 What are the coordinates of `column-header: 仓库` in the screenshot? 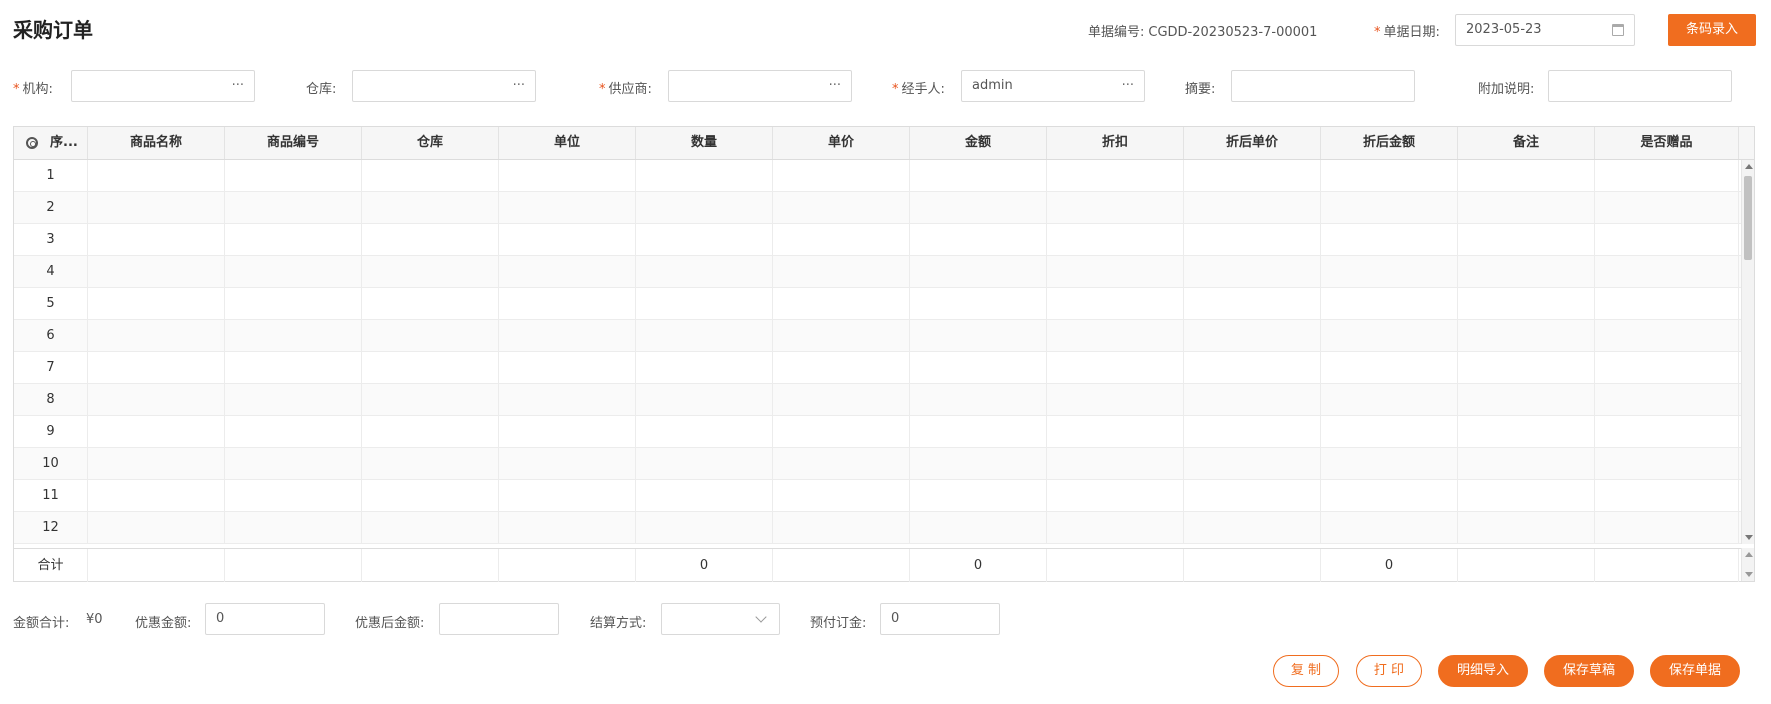 It's located at (430, 143).